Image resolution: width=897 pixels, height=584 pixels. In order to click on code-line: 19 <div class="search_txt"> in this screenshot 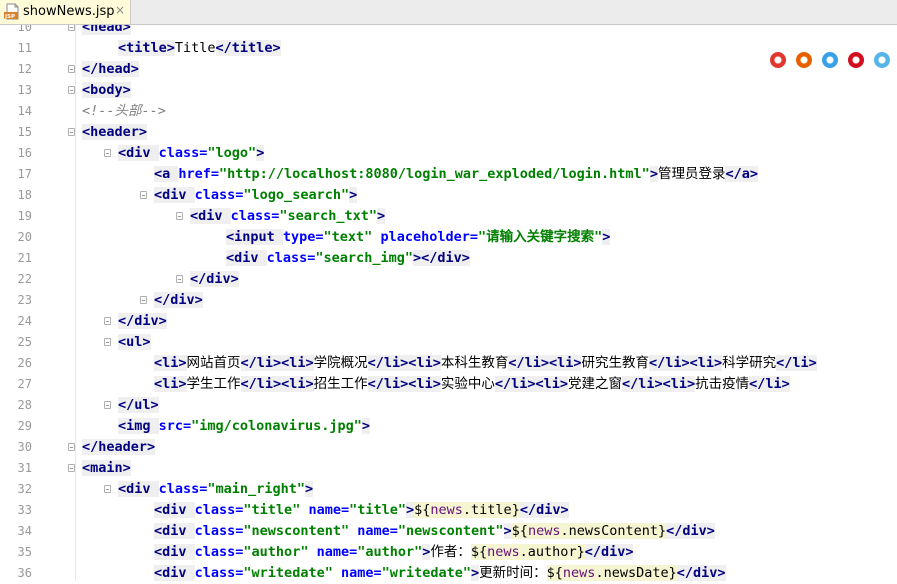, I will do `click(448, 216)`.